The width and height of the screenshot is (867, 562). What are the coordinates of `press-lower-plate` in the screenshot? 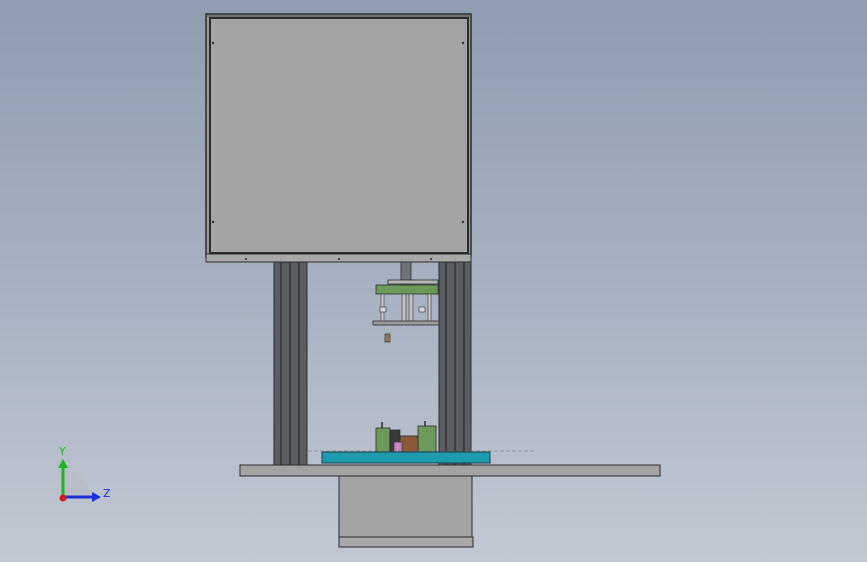 It's located at (406, 323).